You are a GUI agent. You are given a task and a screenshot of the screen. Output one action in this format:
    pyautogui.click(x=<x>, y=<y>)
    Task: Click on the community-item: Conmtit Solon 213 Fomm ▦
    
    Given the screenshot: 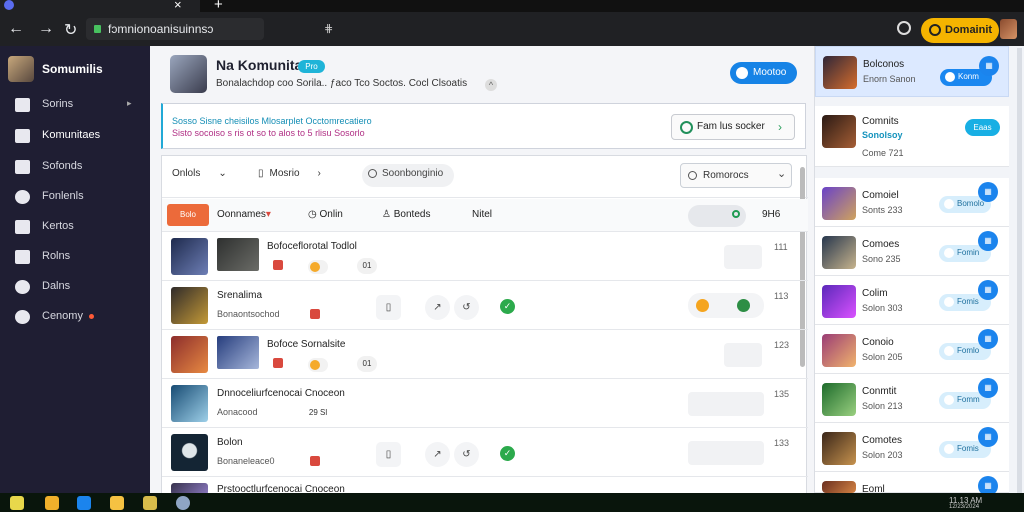 What is the action you would take?
    pyautogui.click(x=912, y=398)
    